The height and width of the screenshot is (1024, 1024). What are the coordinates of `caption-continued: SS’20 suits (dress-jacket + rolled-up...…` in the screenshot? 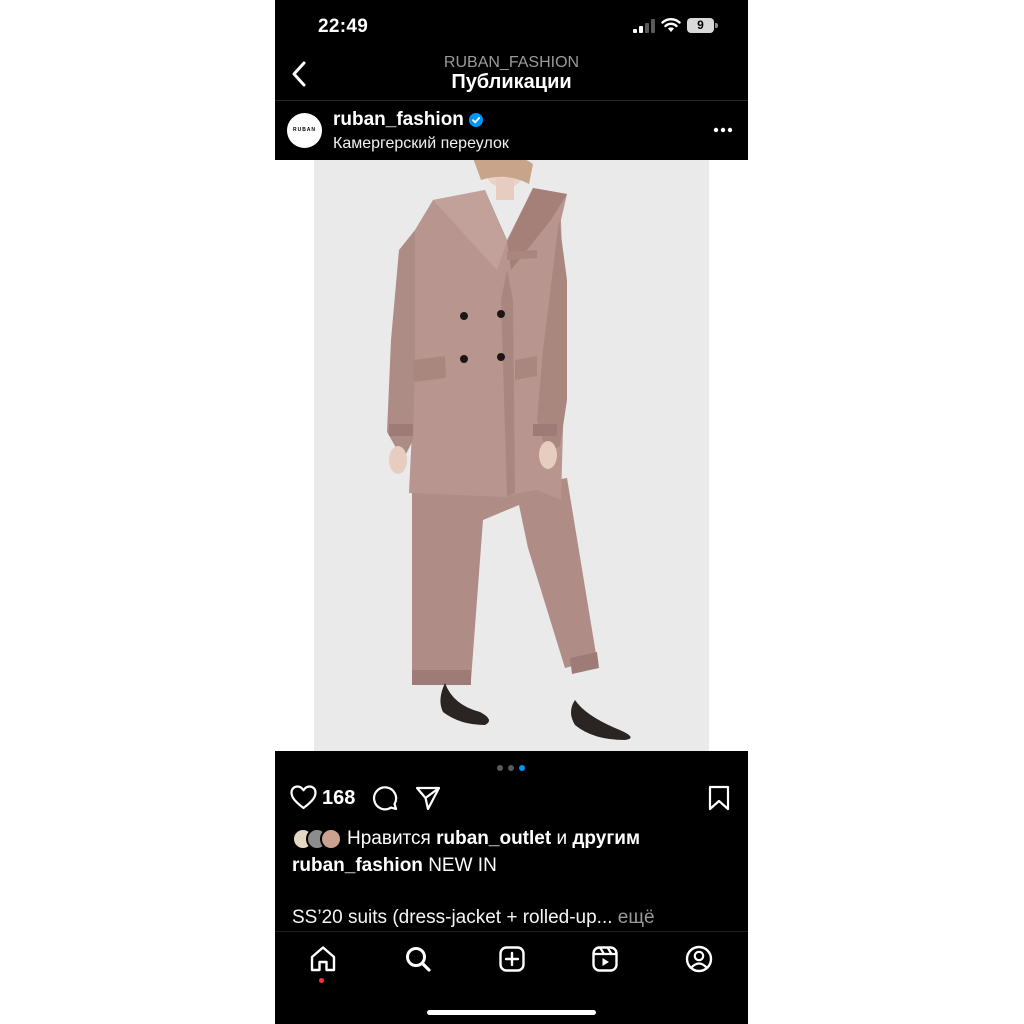 It's located at (473, 918).